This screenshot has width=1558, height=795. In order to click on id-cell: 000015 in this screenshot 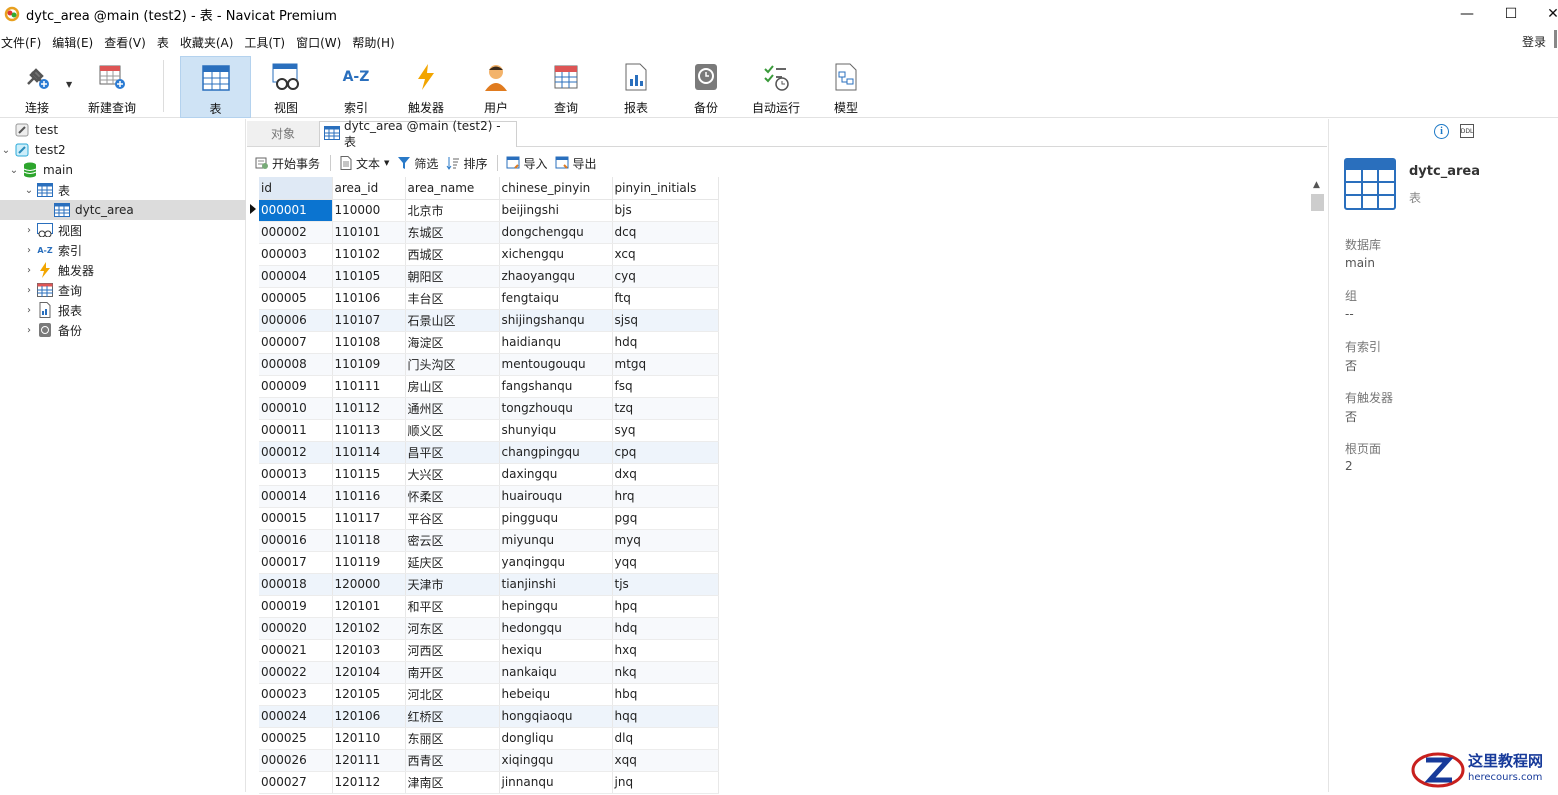, I will do `click(296, 518)`.